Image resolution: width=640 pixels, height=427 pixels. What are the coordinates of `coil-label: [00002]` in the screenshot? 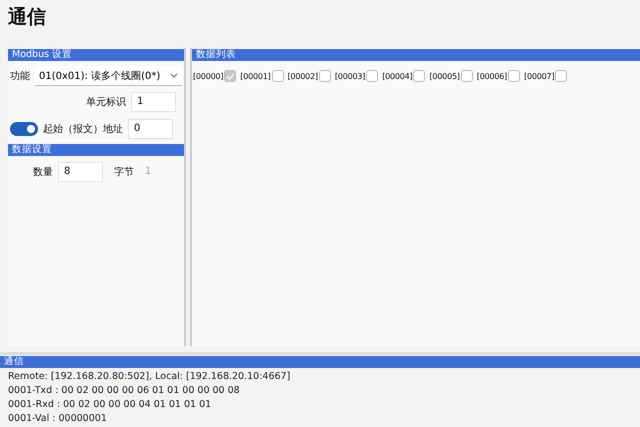 It's located at (303, 76).